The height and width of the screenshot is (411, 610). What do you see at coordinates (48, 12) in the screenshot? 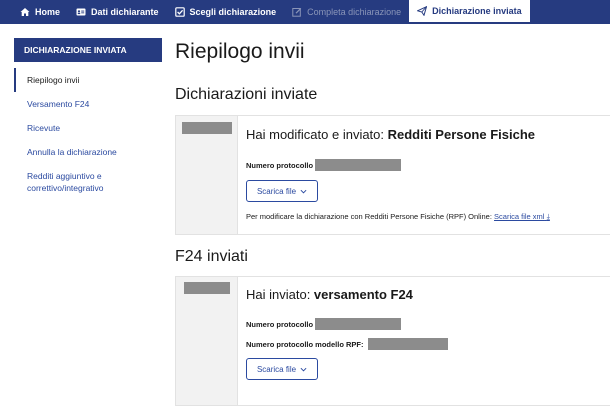
I see `nav-home-label: Home` at bounding box center [48, 12].